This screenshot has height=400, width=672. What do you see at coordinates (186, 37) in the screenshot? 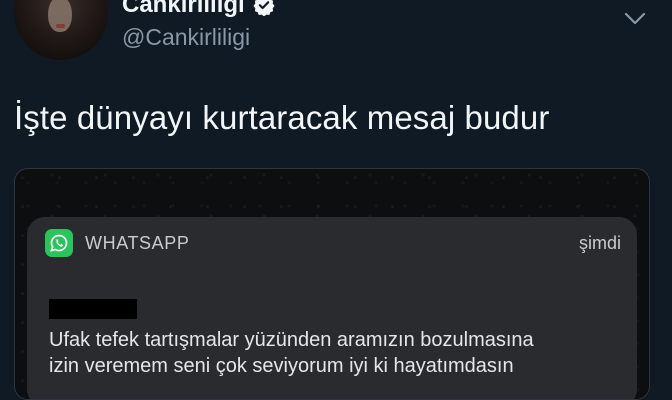
I see `user-handle: @Cankirliligi` at bounding box center [186, 37].